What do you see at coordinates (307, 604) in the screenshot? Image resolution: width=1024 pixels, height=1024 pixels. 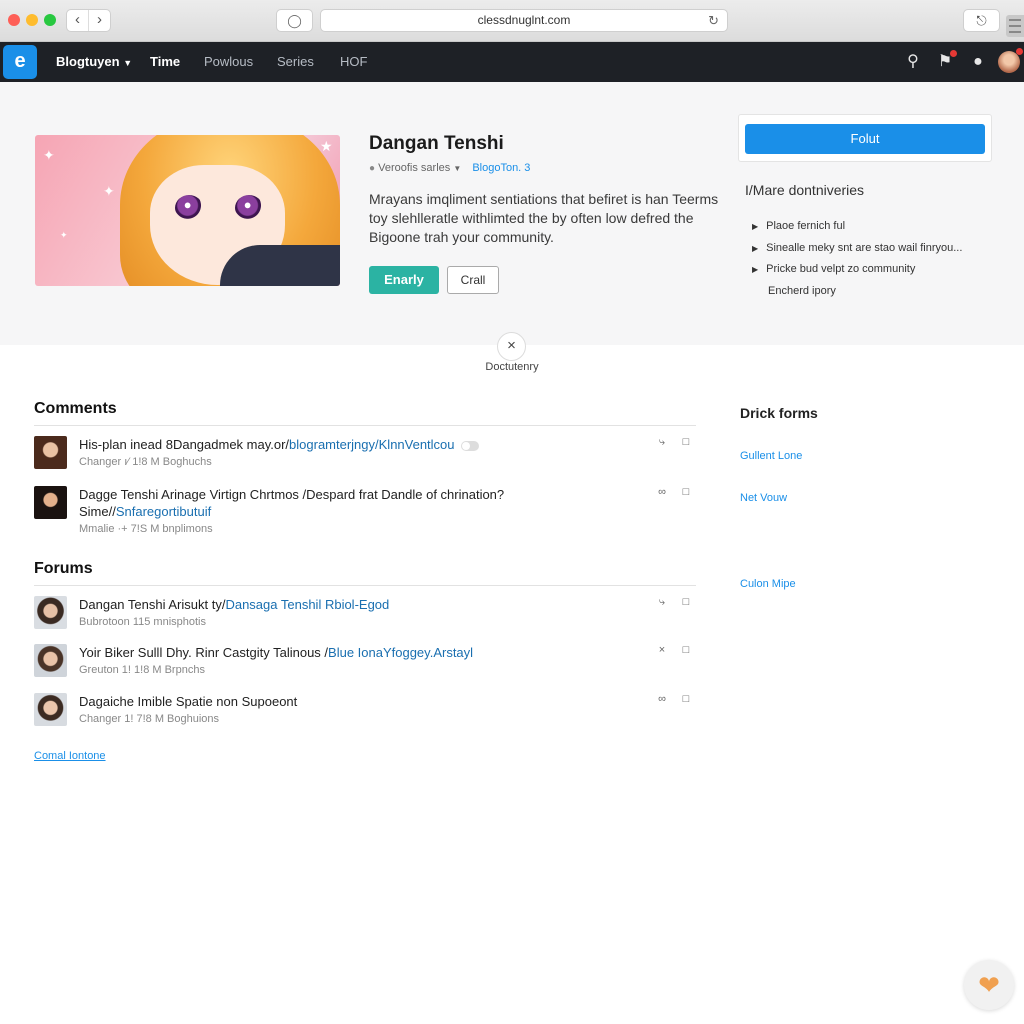 I see `forum-link: Dansaga Tenshil Rbiol-Egod` at bounding box center [307, 604].